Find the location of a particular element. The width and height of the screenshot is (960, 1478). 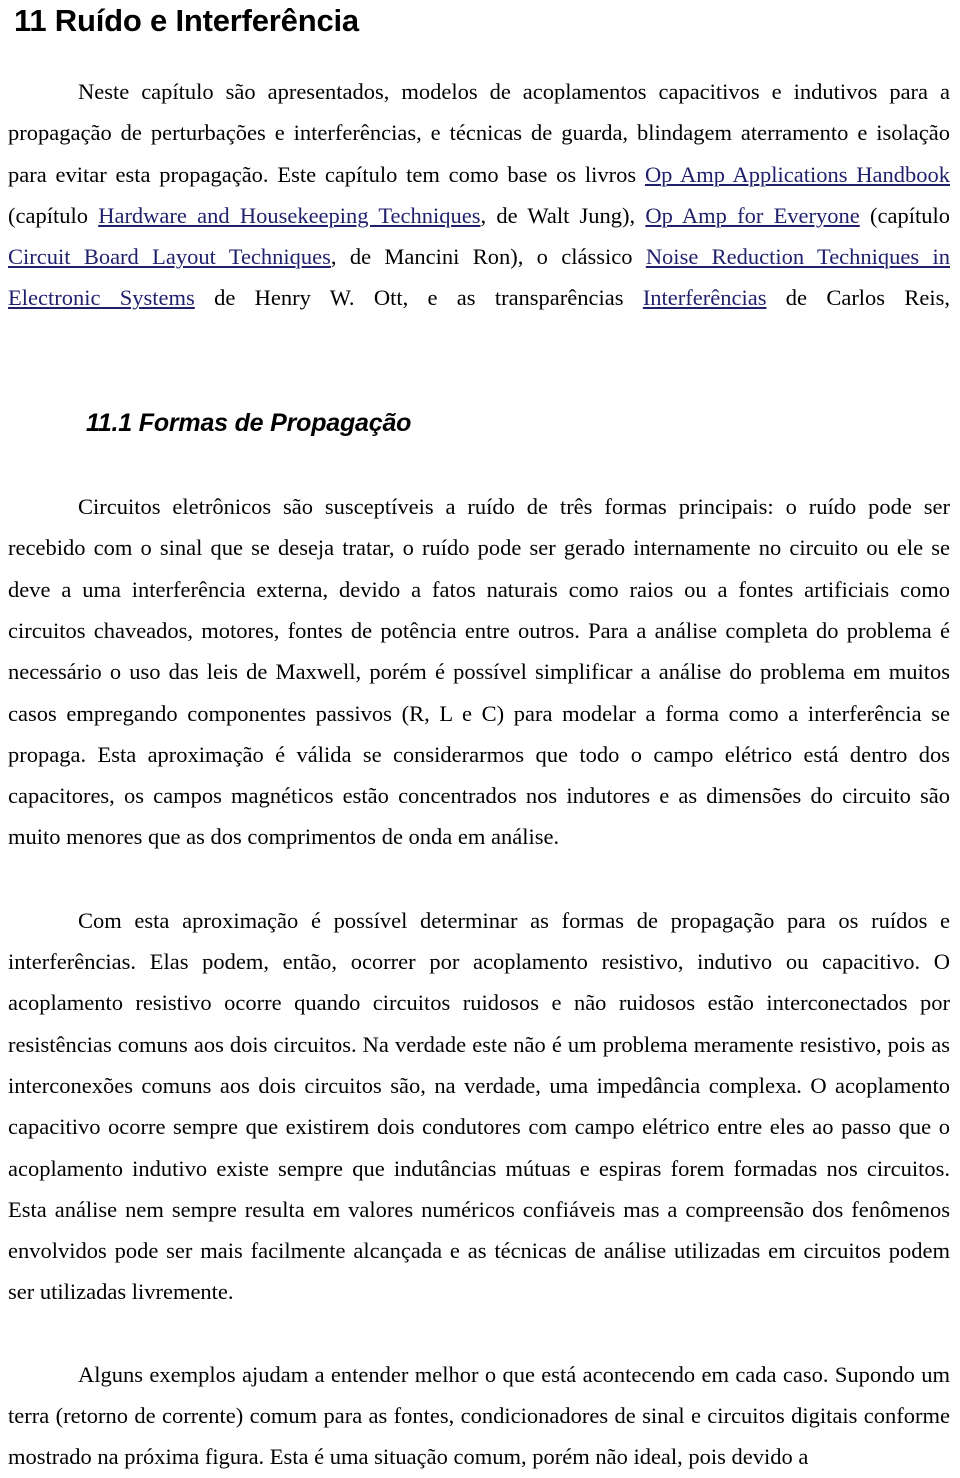

intro-text-4: (capítulo is located at coordinates (904, 215).